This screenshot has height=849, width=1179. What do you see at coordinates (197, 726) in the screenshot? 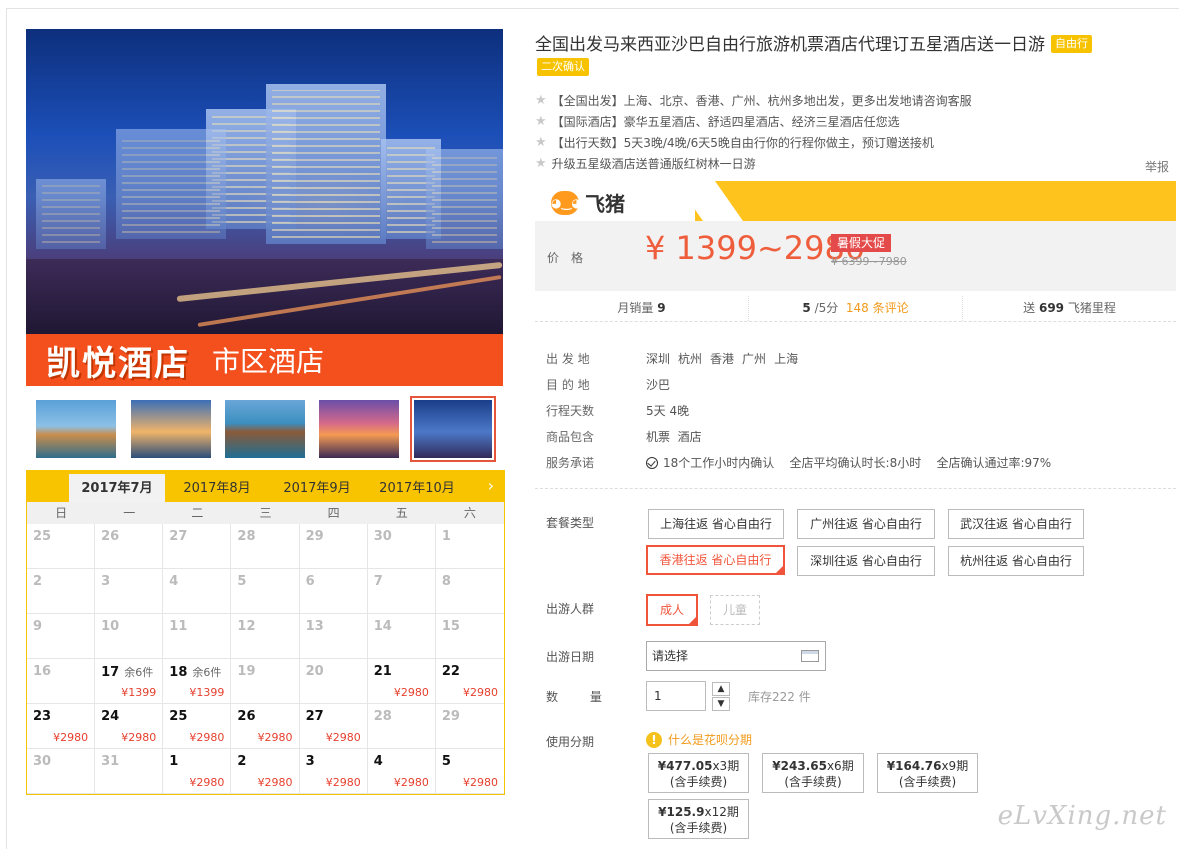
I see `calendar-day: 25 ¥2980` at bounding box center [197, 726].